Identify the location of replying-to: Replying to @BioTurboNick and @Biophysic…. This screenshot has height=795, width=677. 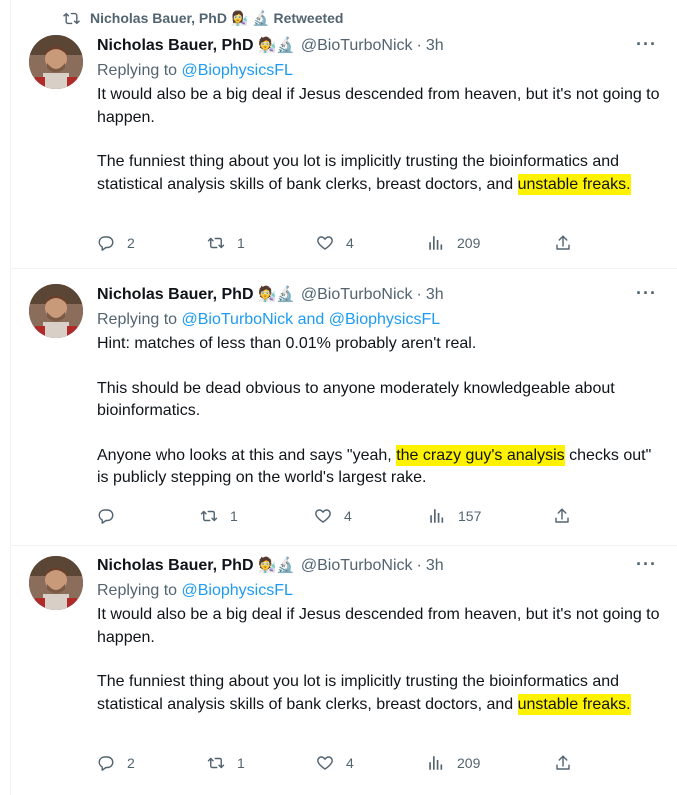
(268, 320).